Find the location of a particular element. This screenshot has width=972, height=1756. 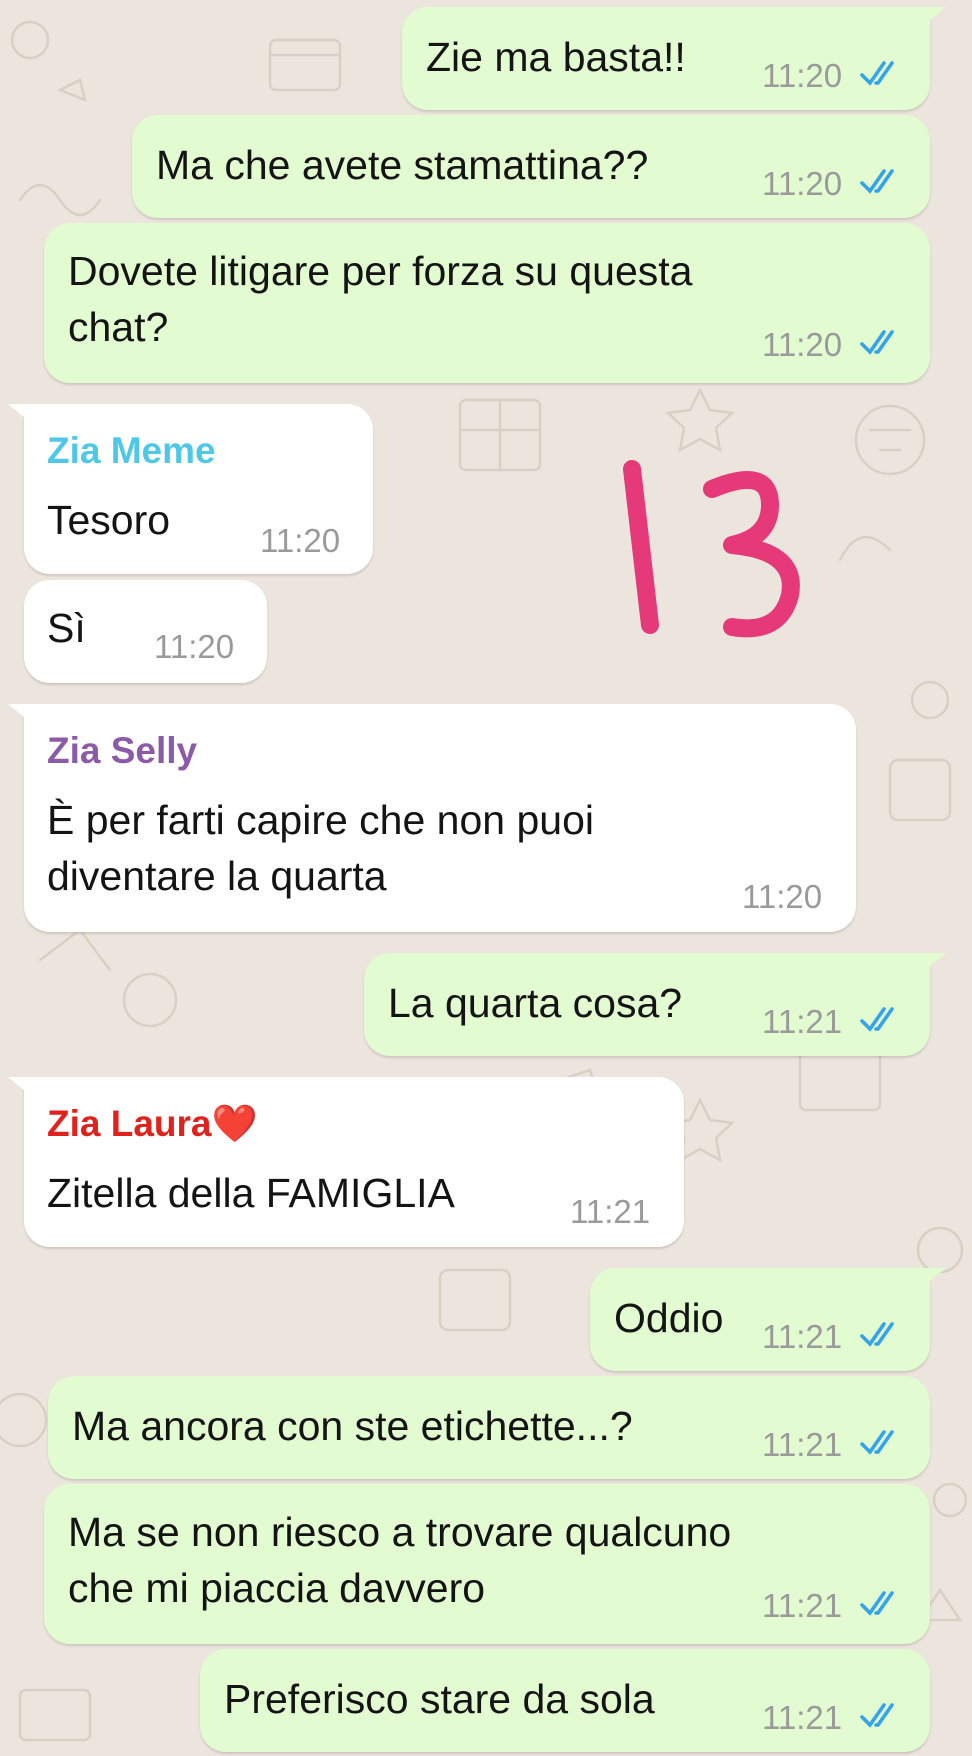

message-text: Tesoro is located at coordinates (109, 520).